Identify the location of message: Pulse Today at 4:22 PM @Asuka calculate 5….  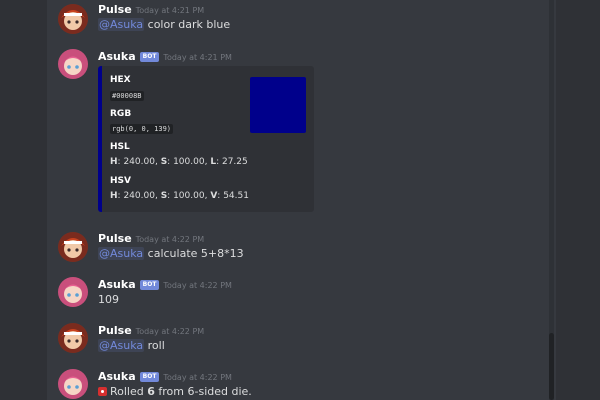
(298, 248).